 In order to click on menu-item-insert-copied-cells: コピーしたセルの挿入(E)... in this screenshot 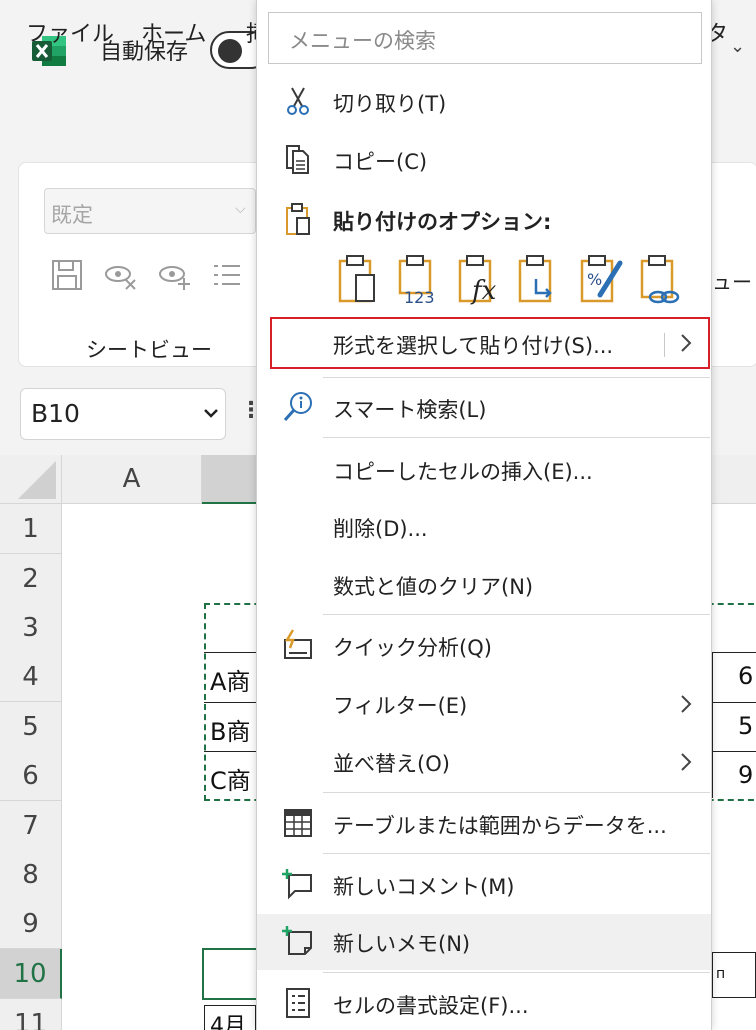, I will do `click(484, 470)`.